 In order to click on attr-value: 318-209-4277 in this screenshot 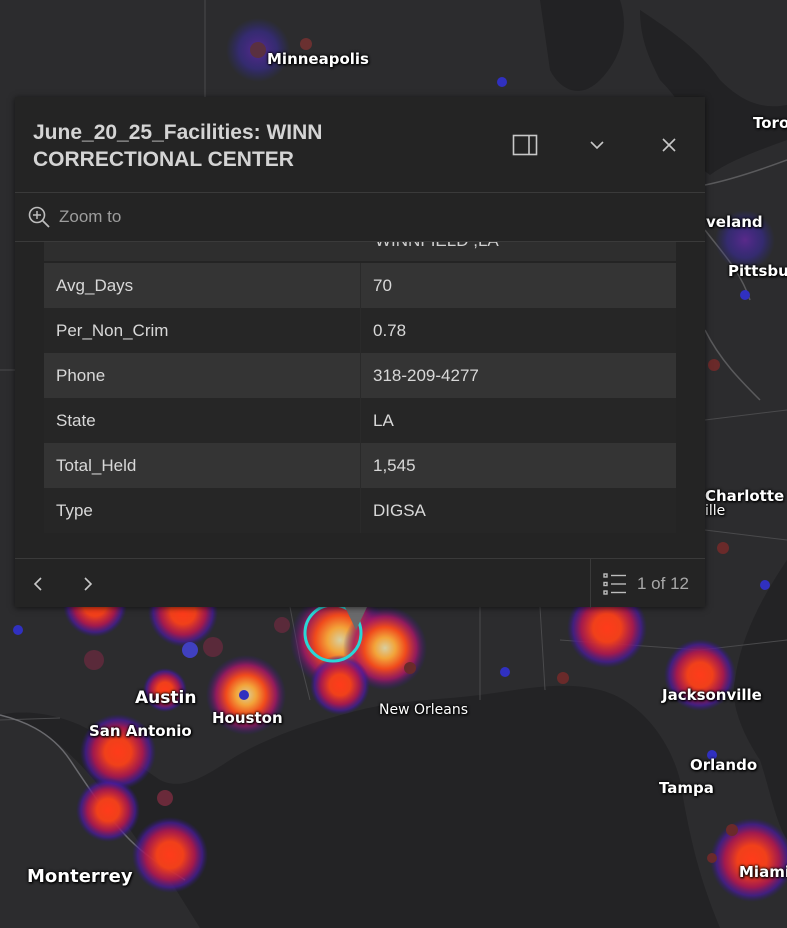, I will do `click(518, 375)`.